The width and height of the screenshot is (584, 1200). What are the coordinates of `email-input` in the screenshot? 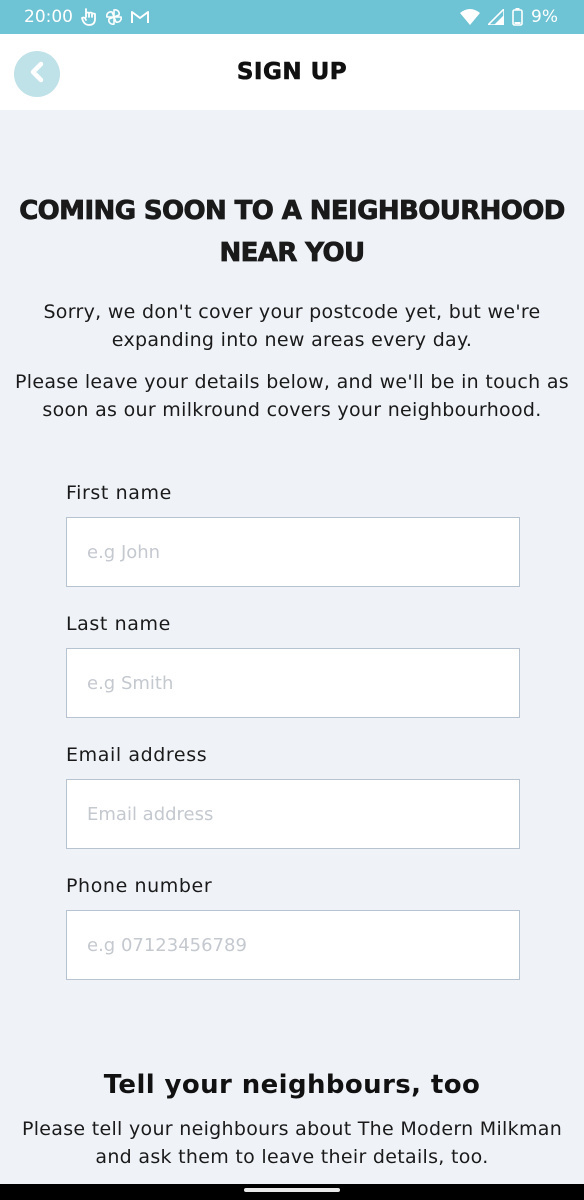 It's located at (293, 814).